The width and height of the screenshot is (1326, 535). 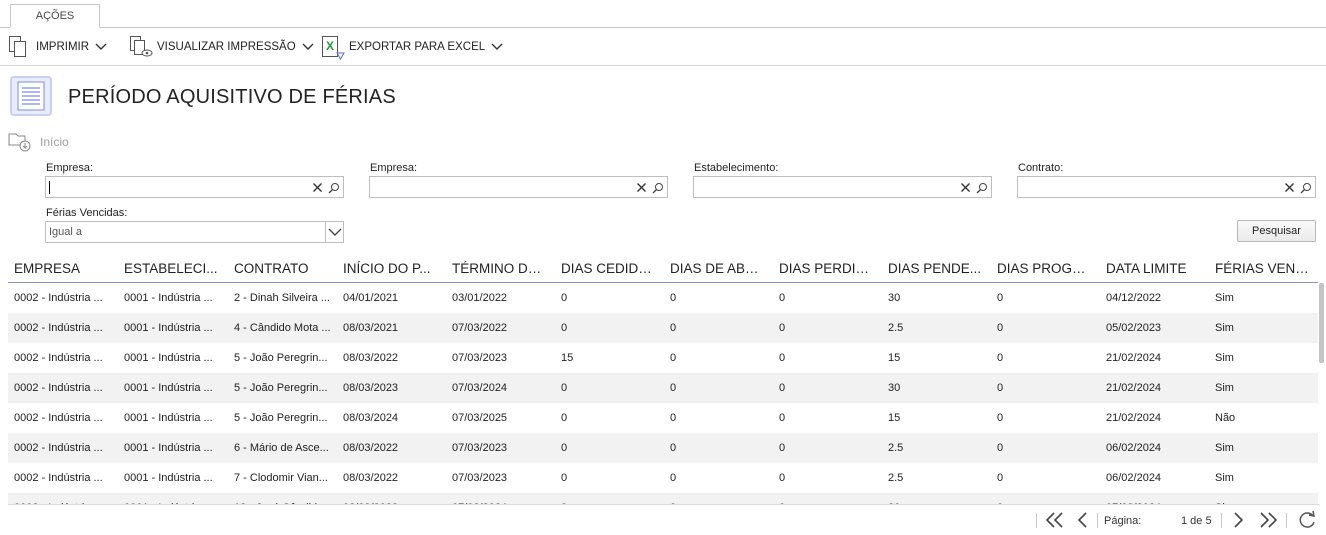 I want to click on double-chevron-left-icon, so click(x=1055, y=520).